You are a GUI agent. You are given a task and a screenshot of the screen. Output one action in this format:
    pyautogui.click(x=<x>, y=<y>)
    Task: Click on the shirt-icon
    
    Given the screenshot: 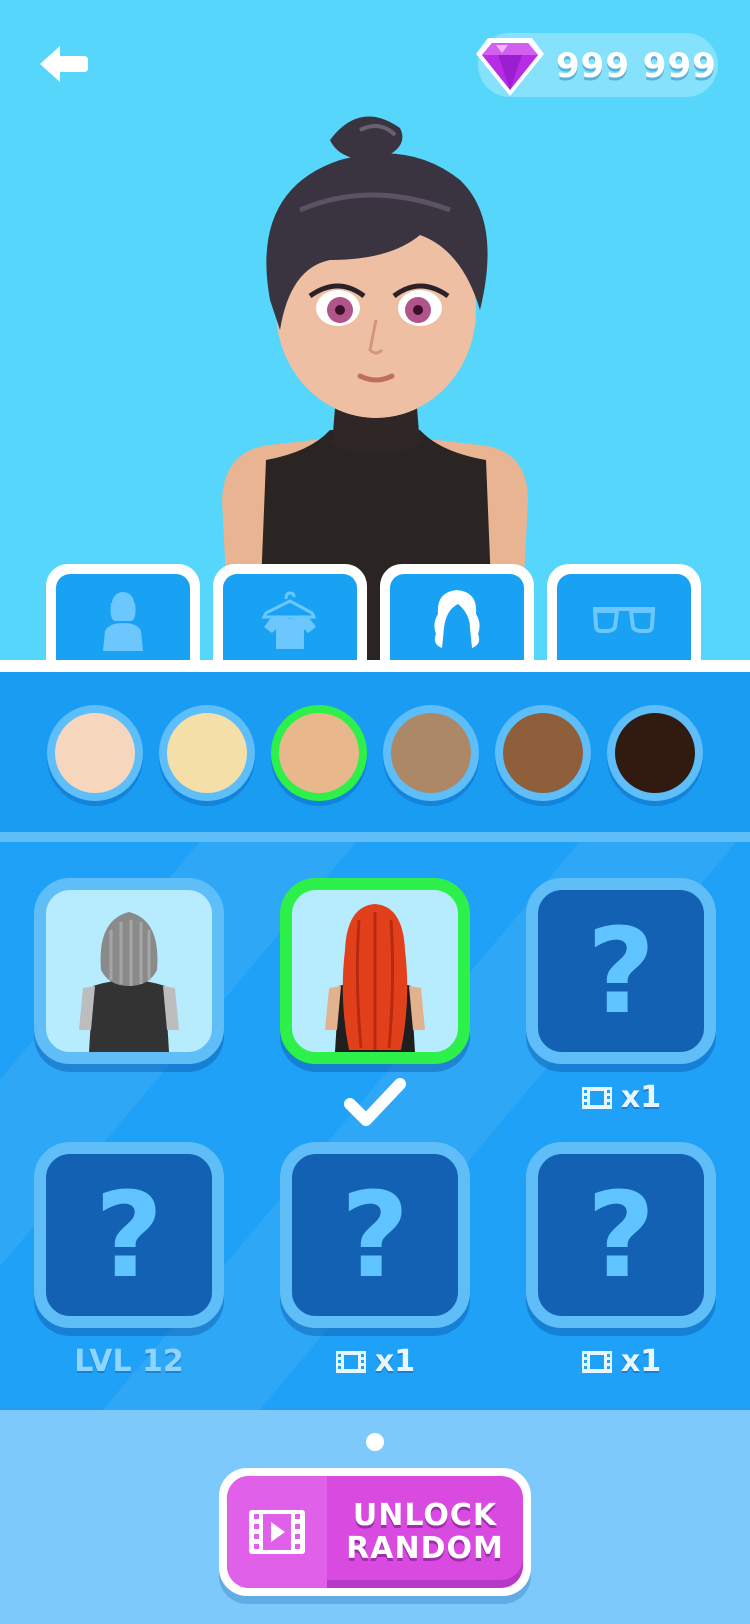 What is the action you would take?
    pyautogui.click(x=289, y=620)
    